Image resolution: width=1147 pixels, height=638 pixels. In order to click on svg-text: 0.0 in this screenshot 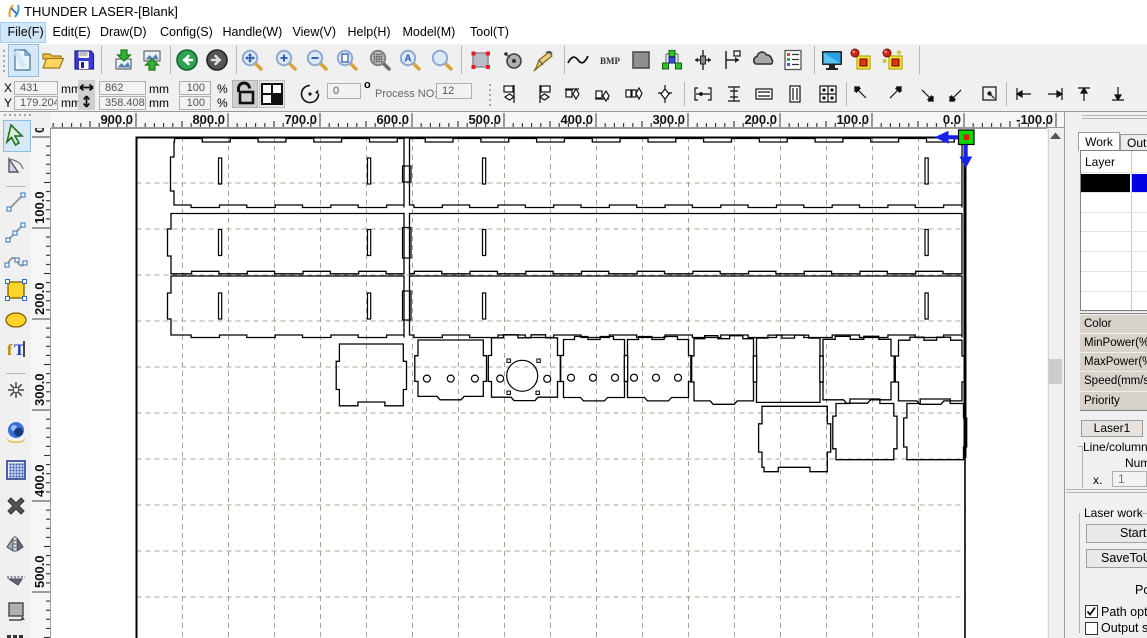, I will do `click(39, 130)`.